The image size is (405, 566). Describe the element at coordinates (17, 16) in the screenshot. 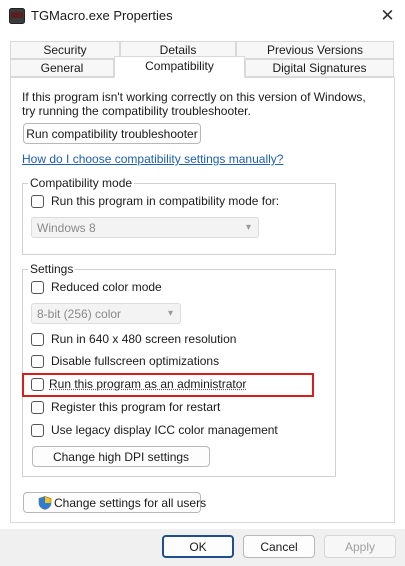

I see `app-icon` at that location.